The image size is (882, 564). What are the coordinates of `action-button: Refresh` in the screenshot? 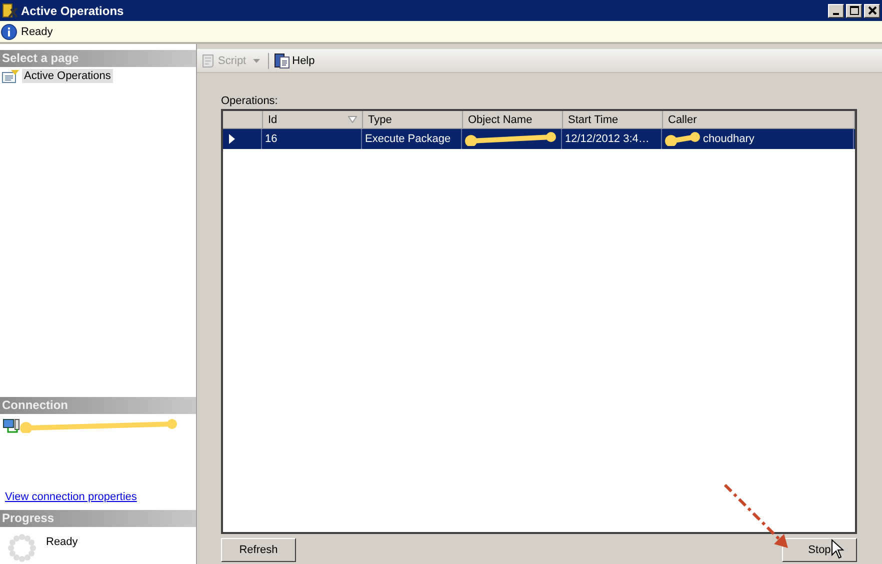 It's located at (258, 550).